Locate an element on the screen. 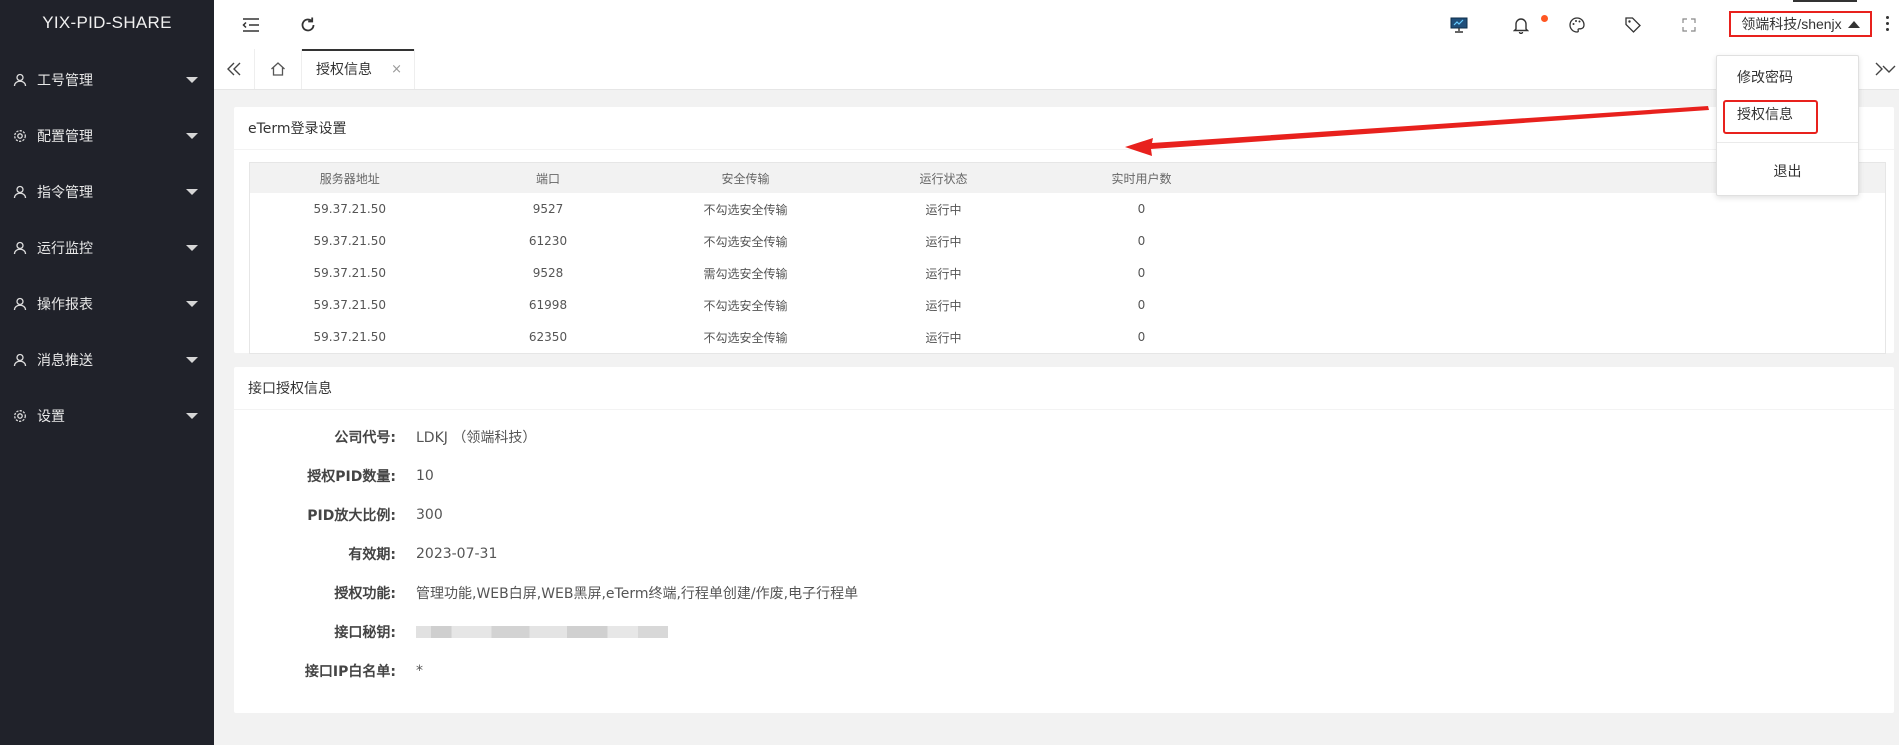  field-value: 10 is located at coordinates (425, 476).